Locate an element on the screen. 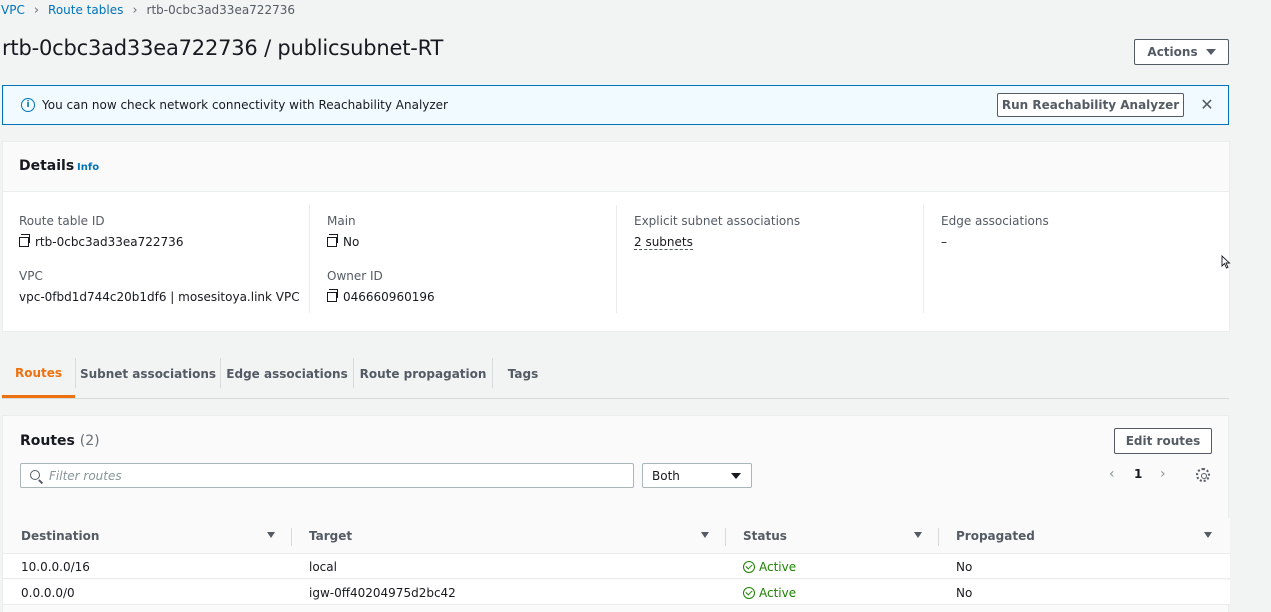 The height and width of the screenshot is (612, 1271). edit-routes-button: Edit routes is located at coordinates (1163, 441).